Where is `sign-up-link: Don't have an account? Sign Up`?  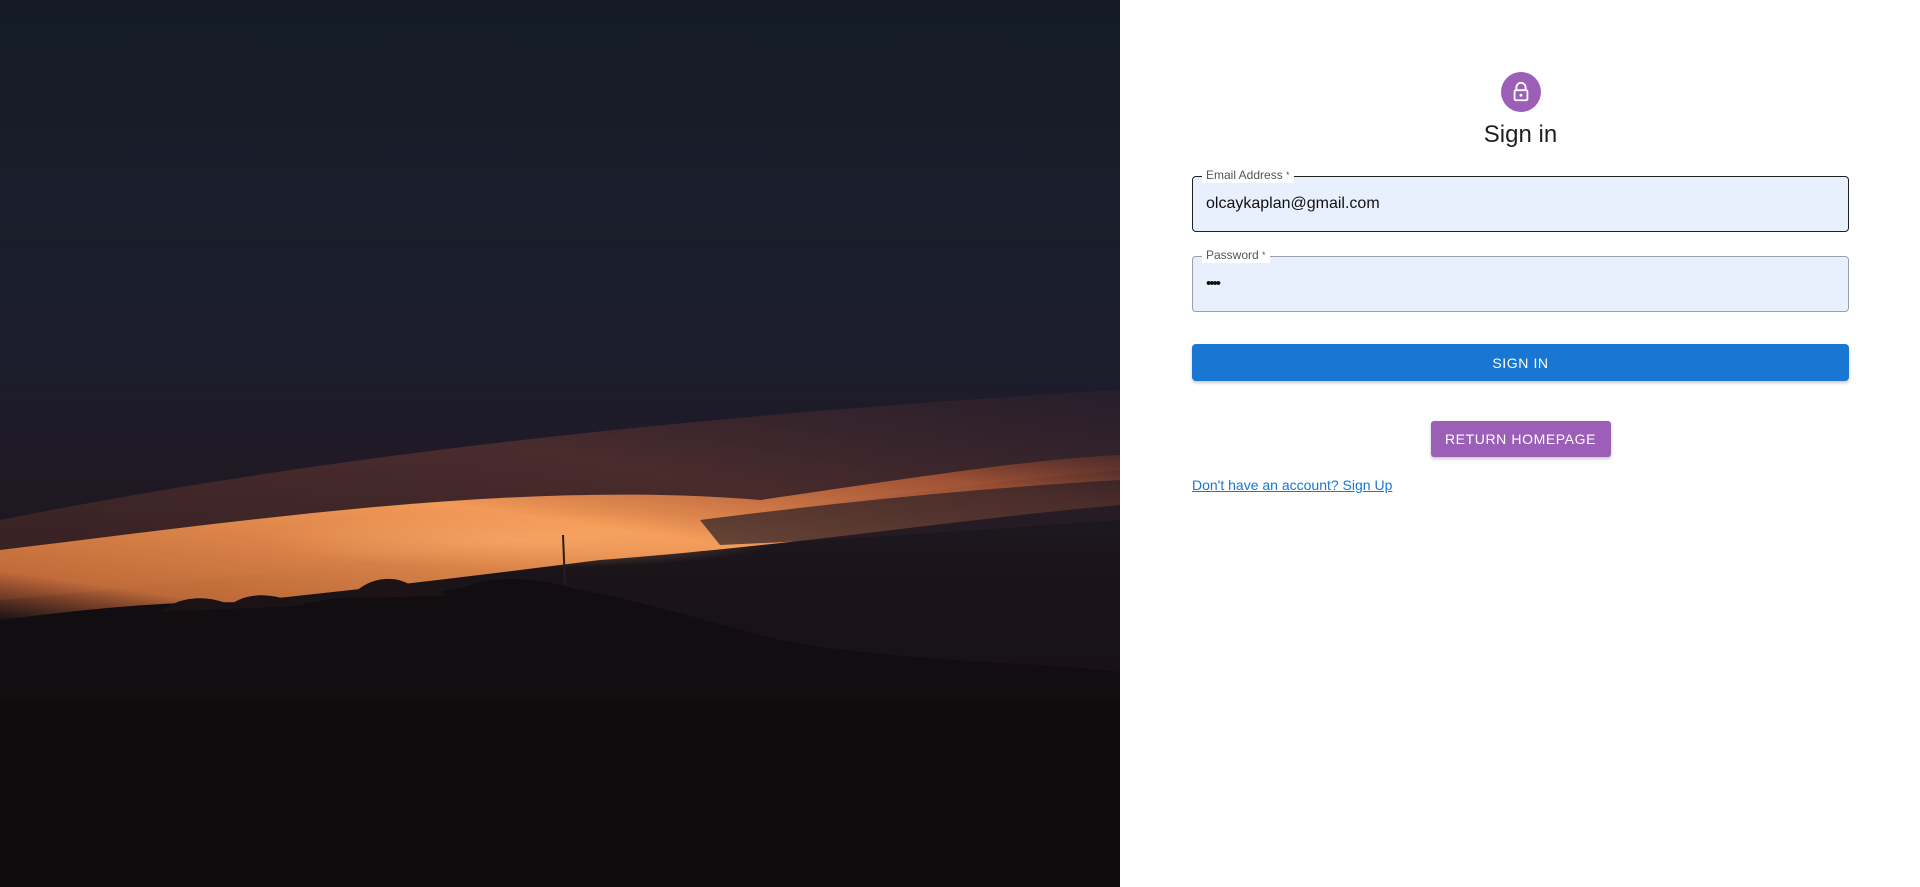 sign-up-link: Don't have an account? Sign Up is located at coordinates (1292, 485).